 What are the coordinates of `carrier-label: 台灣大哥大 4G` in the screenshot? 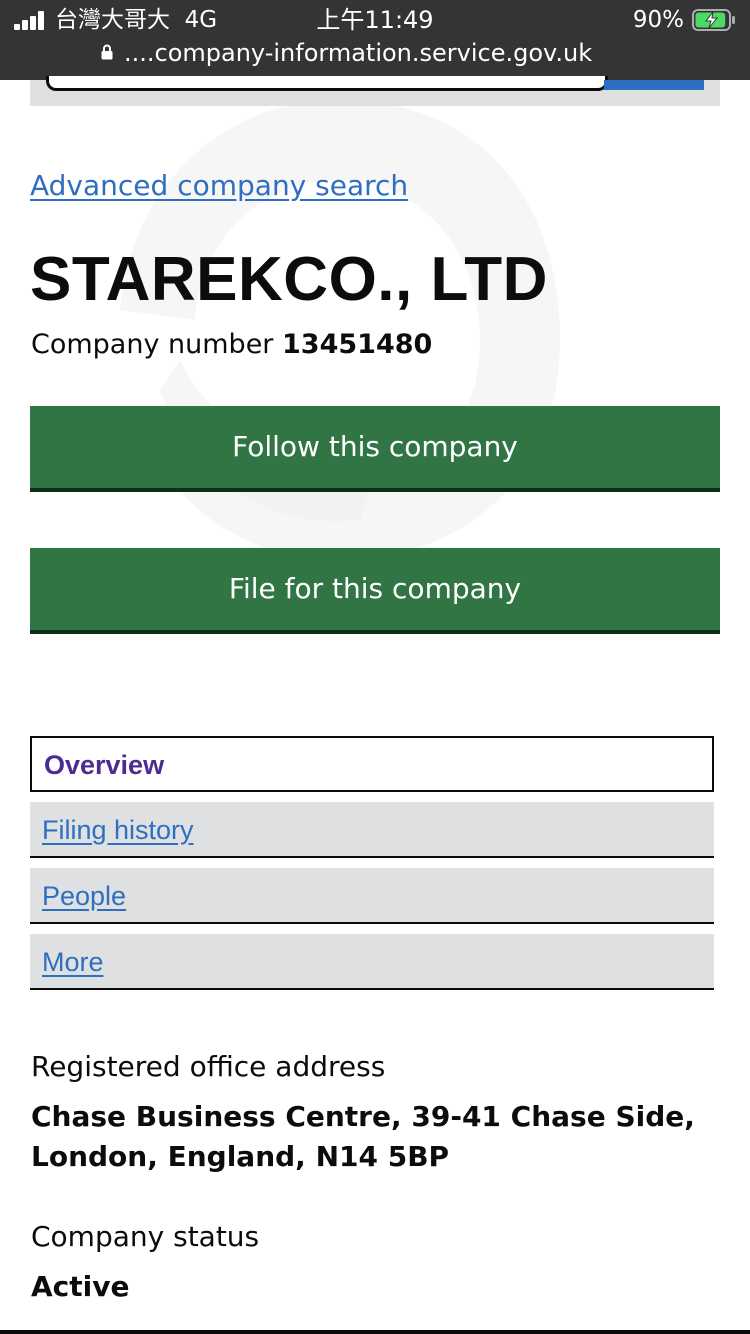 It's located at (136, 20).